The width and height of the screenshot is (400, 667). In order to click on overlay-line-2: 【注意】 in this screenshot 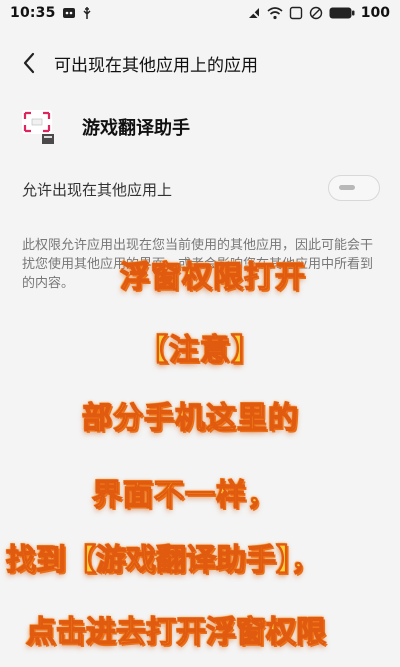, I will do `click(199, 350)`.